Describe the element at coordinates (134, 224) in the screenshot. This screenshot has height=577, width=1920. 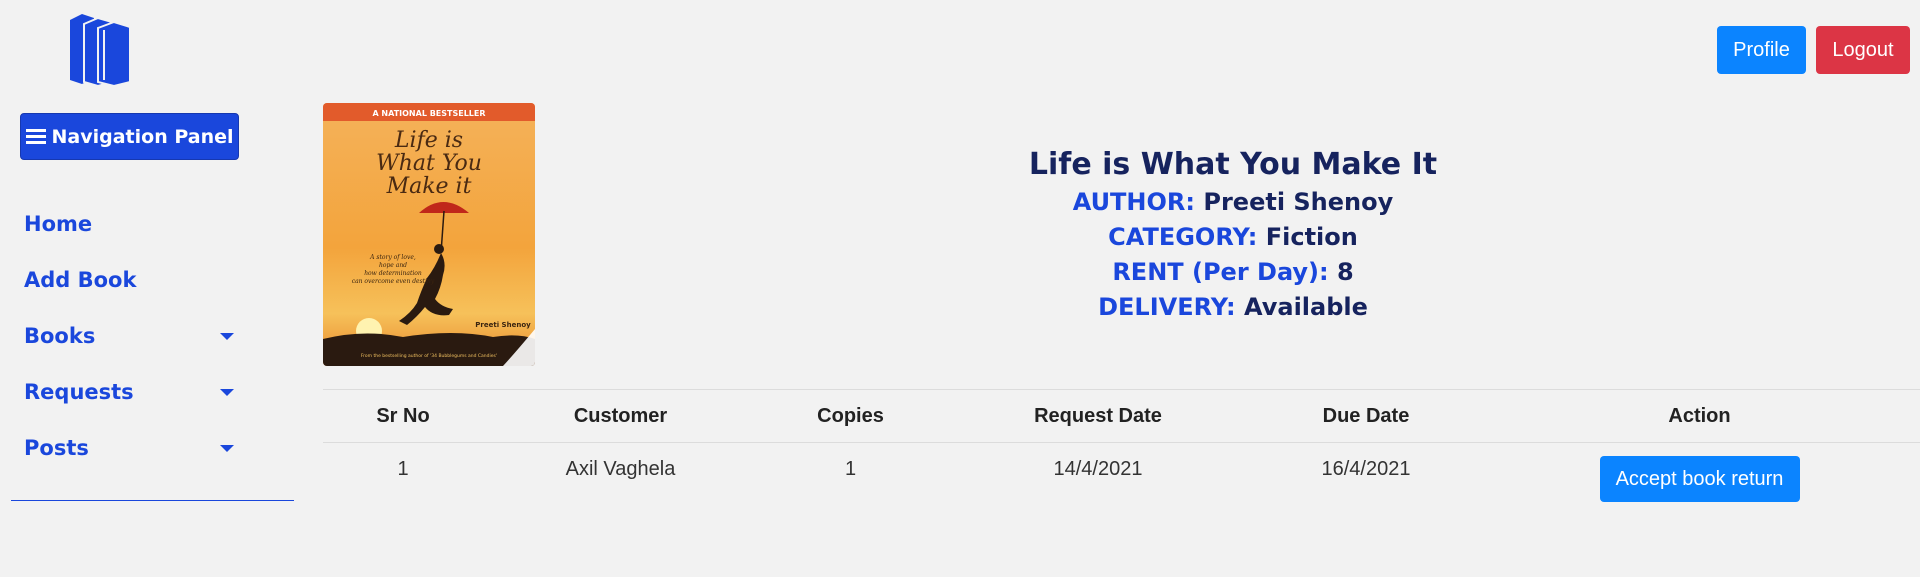
I see `sidebar-item-home: Home` at that location.